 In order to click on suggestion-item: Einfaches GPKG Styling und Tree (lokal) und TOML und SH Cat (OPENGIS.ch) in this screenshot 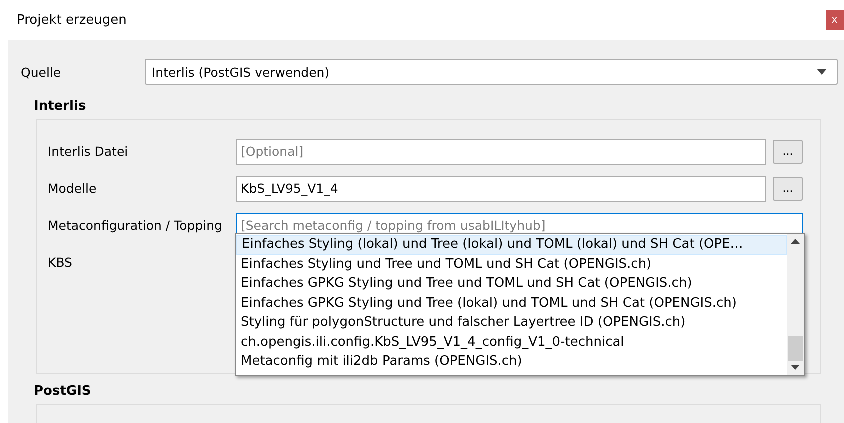, I will do `click(511, 303)`.